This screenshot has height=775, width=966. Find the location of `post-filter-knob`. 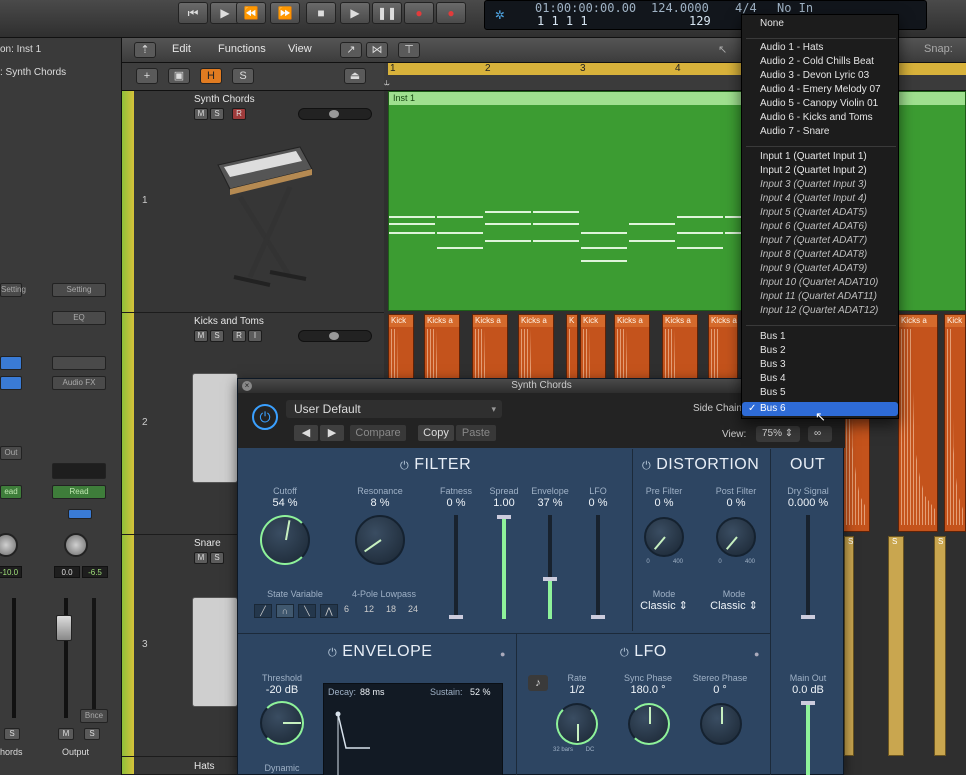

post-filter-knob is located at coordinates (736, 537).